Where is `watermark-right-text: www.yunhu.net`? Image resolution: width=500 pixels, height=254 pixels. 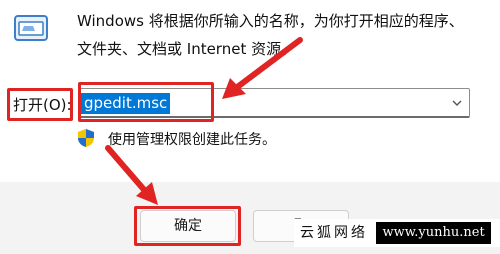
watermark-right-text: www.yunhu.net is located at coordinates (433, 233).